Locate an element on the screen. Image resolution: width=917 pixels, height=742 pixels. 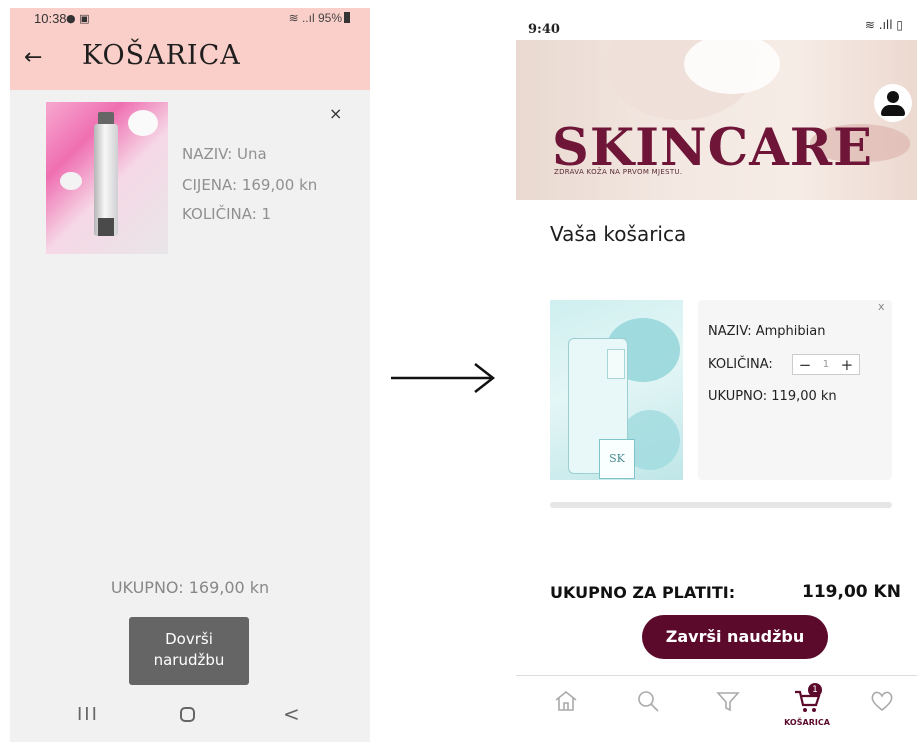
product-quantity: KOLIČINA: 1 is located at coordinates (227, 214).